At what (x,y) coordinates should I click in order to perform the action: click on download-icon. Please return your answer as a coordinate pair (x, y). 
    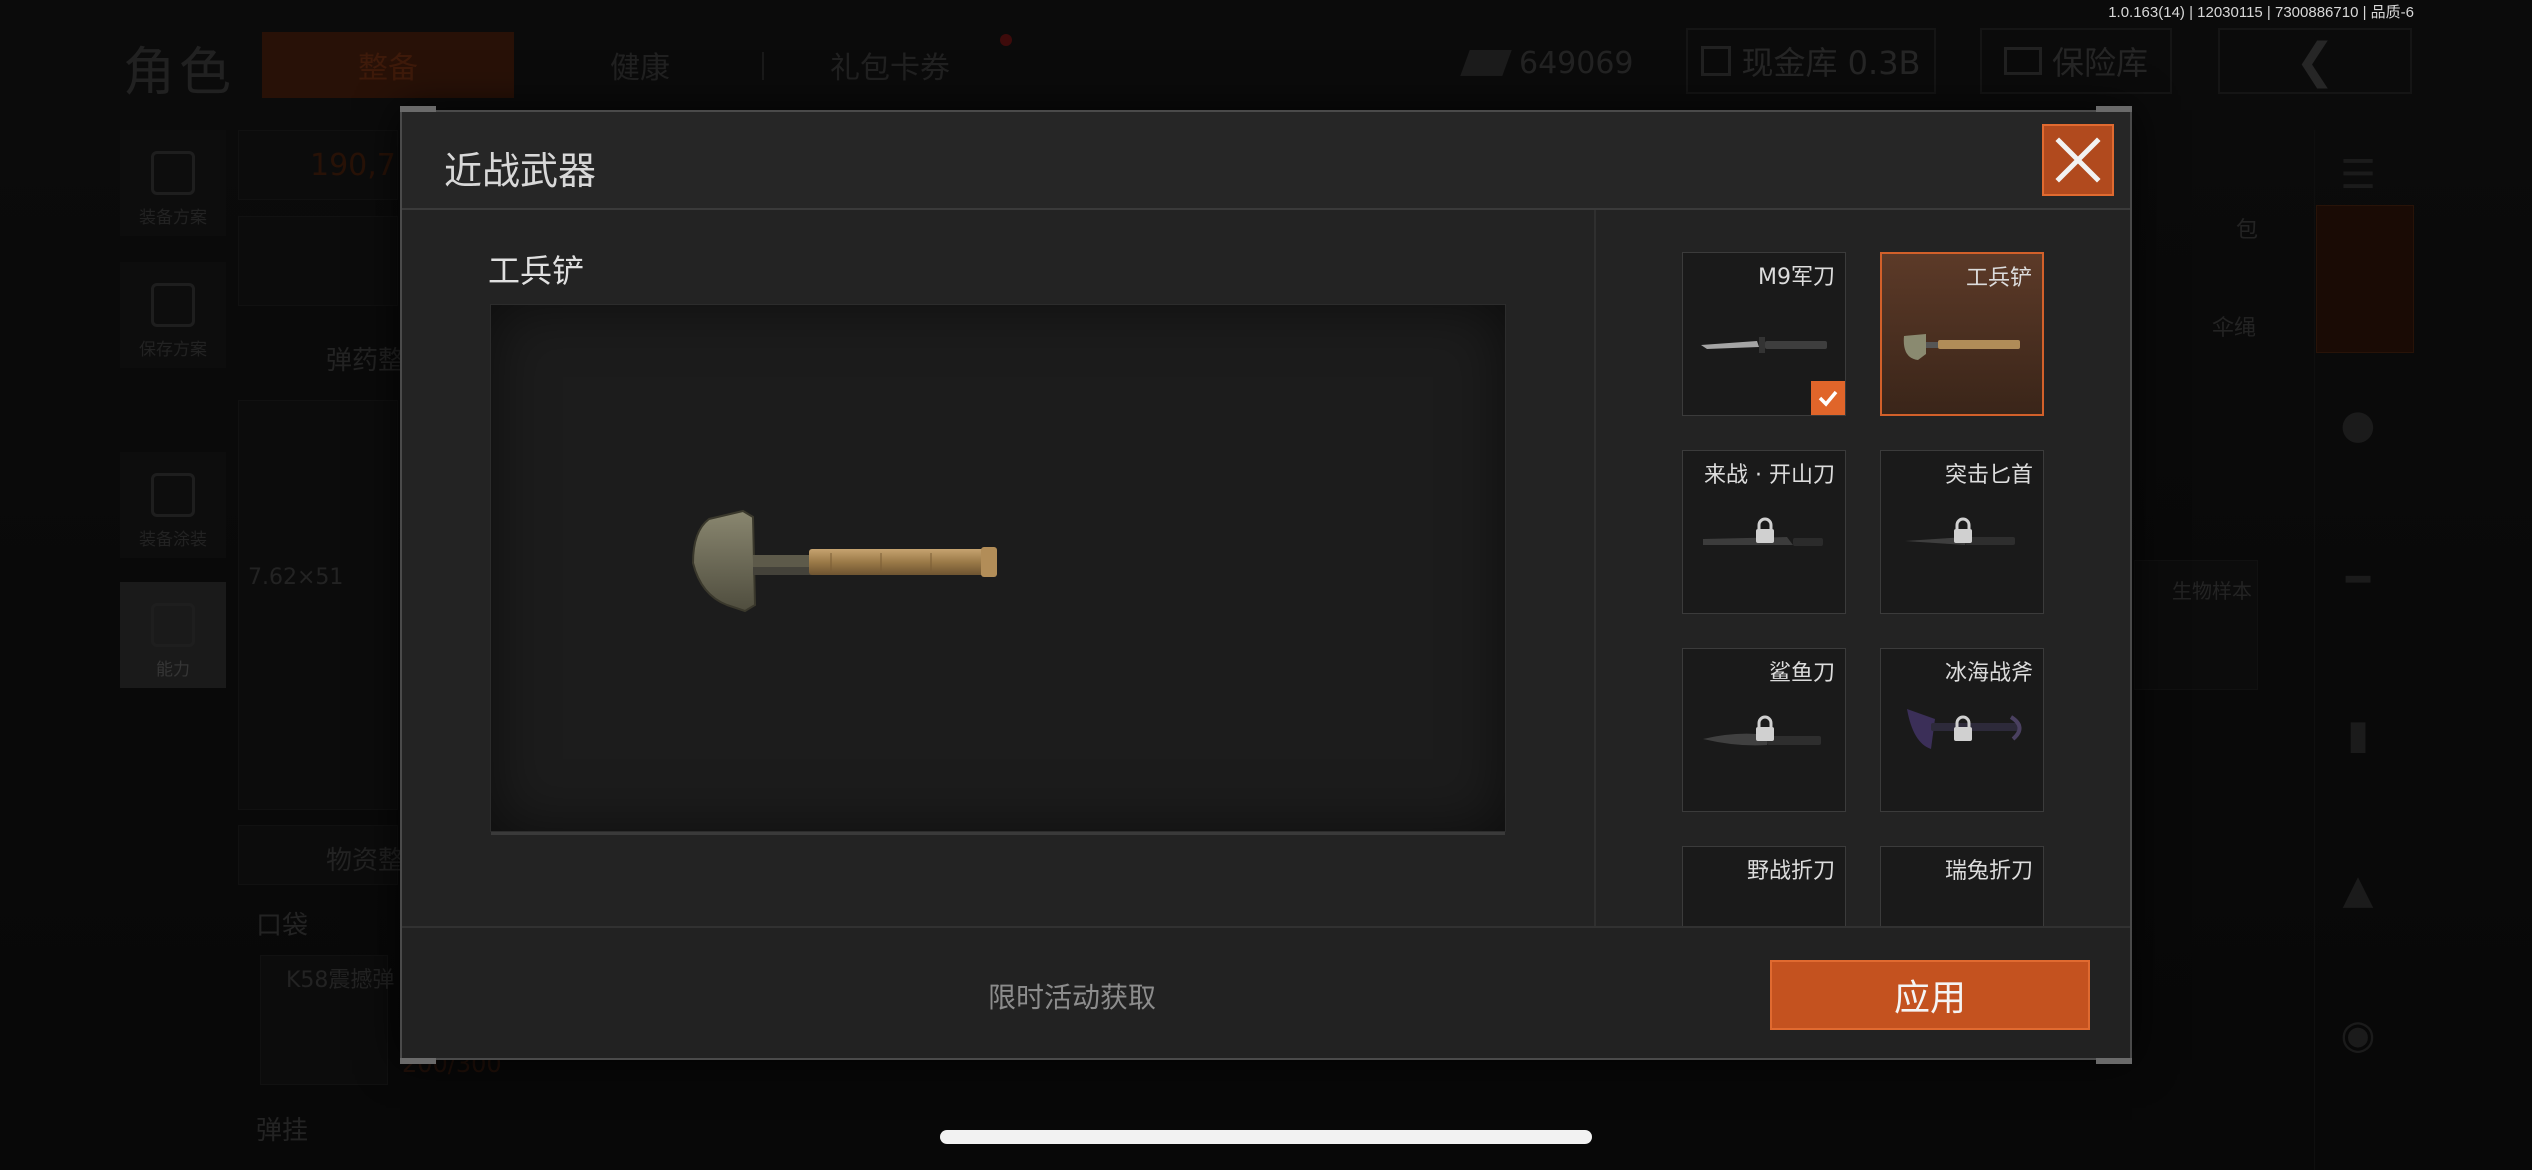
    Looking at the image, I should click on (173, 305).